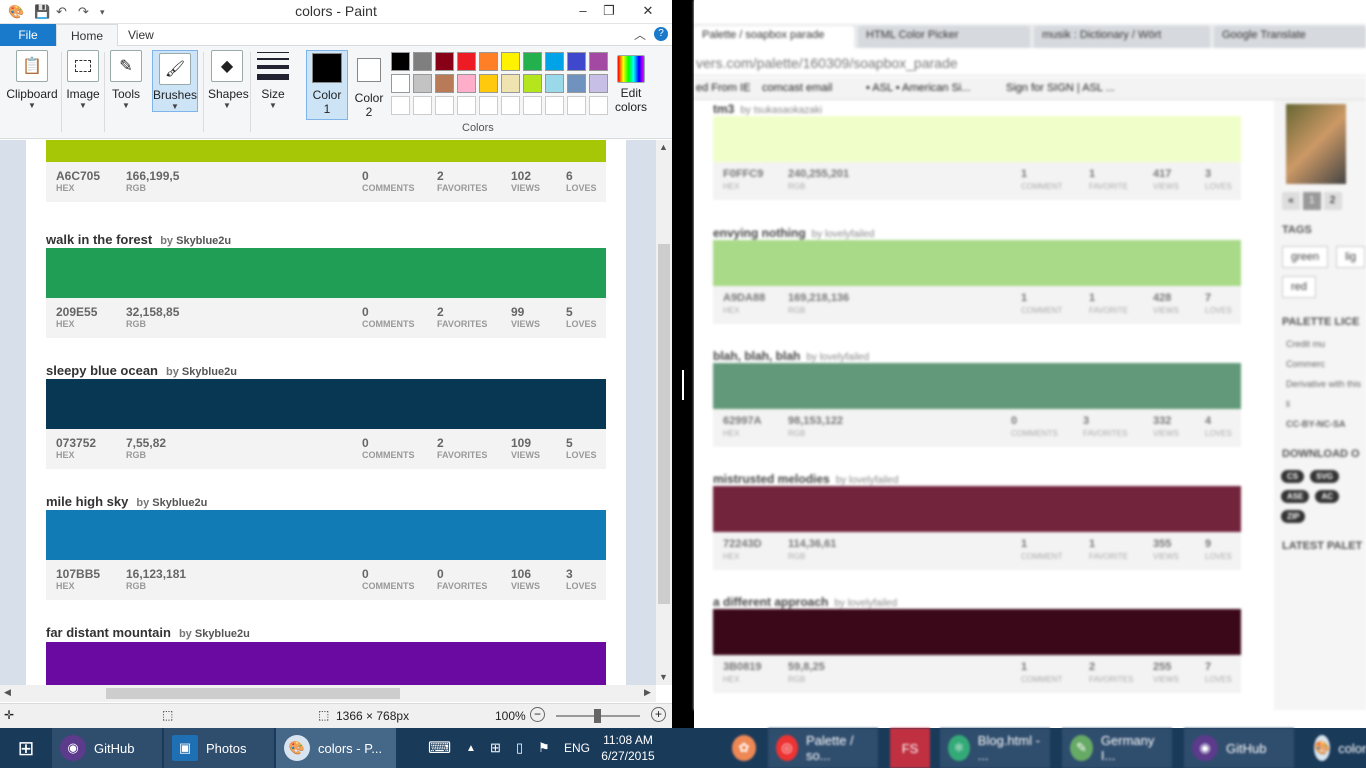 This screenshot has width=1366, height=768. What do you see at coordinates (744, 748) in the screenshot?
I see `taskbar-item: ✿` at bounding box center [744, 748].